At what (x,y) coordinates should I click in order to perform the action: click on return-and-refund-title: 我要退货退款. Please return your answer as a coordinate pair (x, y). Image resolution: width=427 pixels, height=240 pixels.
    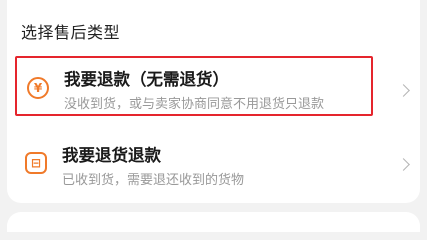
    Looking at the image, I should click on (111, 155).